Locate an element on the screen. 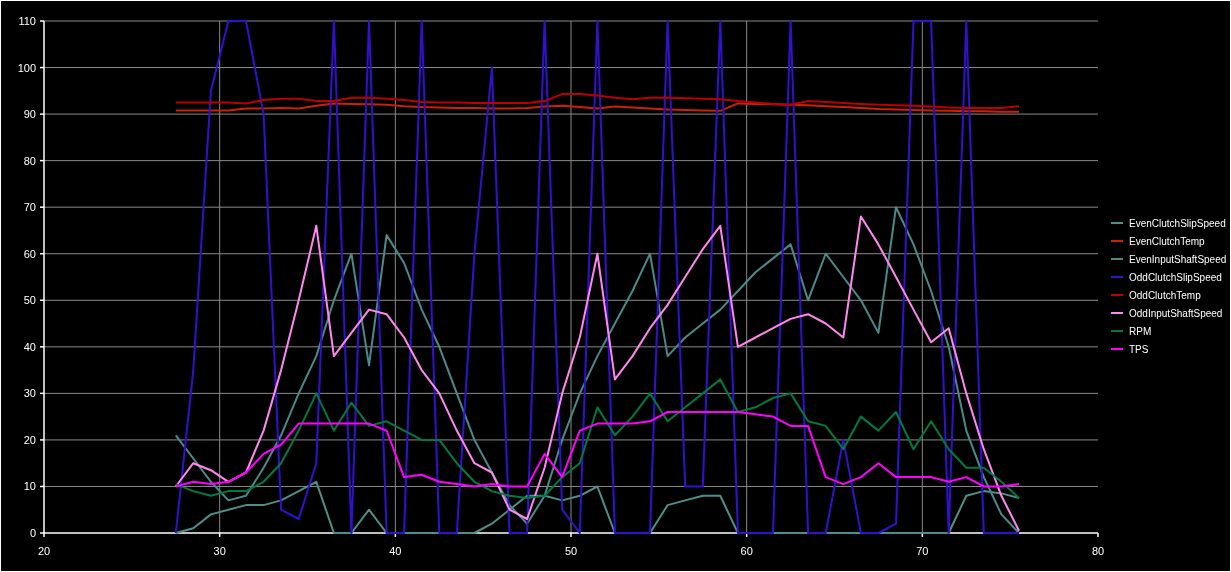 The height and width of the screenshot is (572, 1231). y-tick-label: 40 is located at coordinates (29, 346).